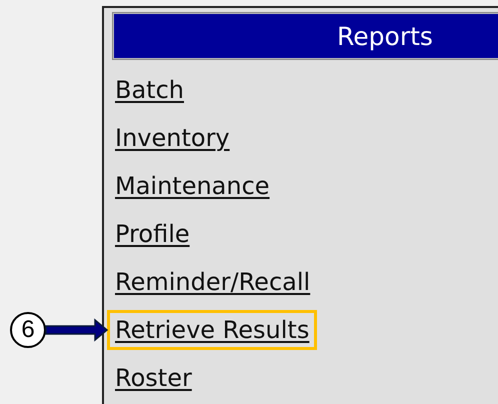 The width and height of the screenshot is (498, 404). Describe the element at coordinates (212, 330) in the screenshot. I see `report-link: Retrieve Results` at that location.